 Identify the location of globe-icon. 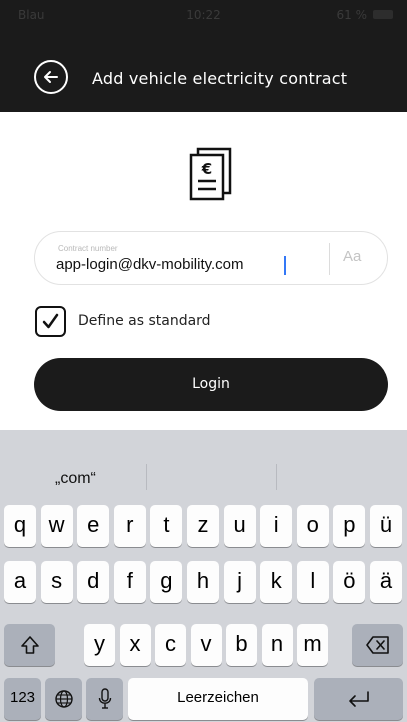
(63, 699).